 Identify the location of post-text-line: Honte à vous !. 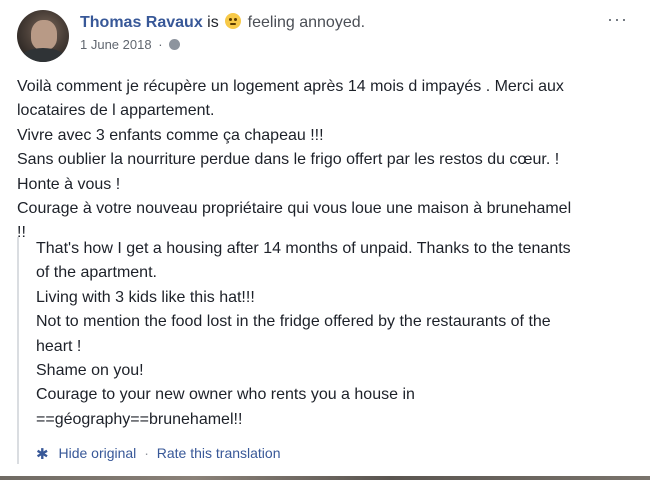
(69, 184).